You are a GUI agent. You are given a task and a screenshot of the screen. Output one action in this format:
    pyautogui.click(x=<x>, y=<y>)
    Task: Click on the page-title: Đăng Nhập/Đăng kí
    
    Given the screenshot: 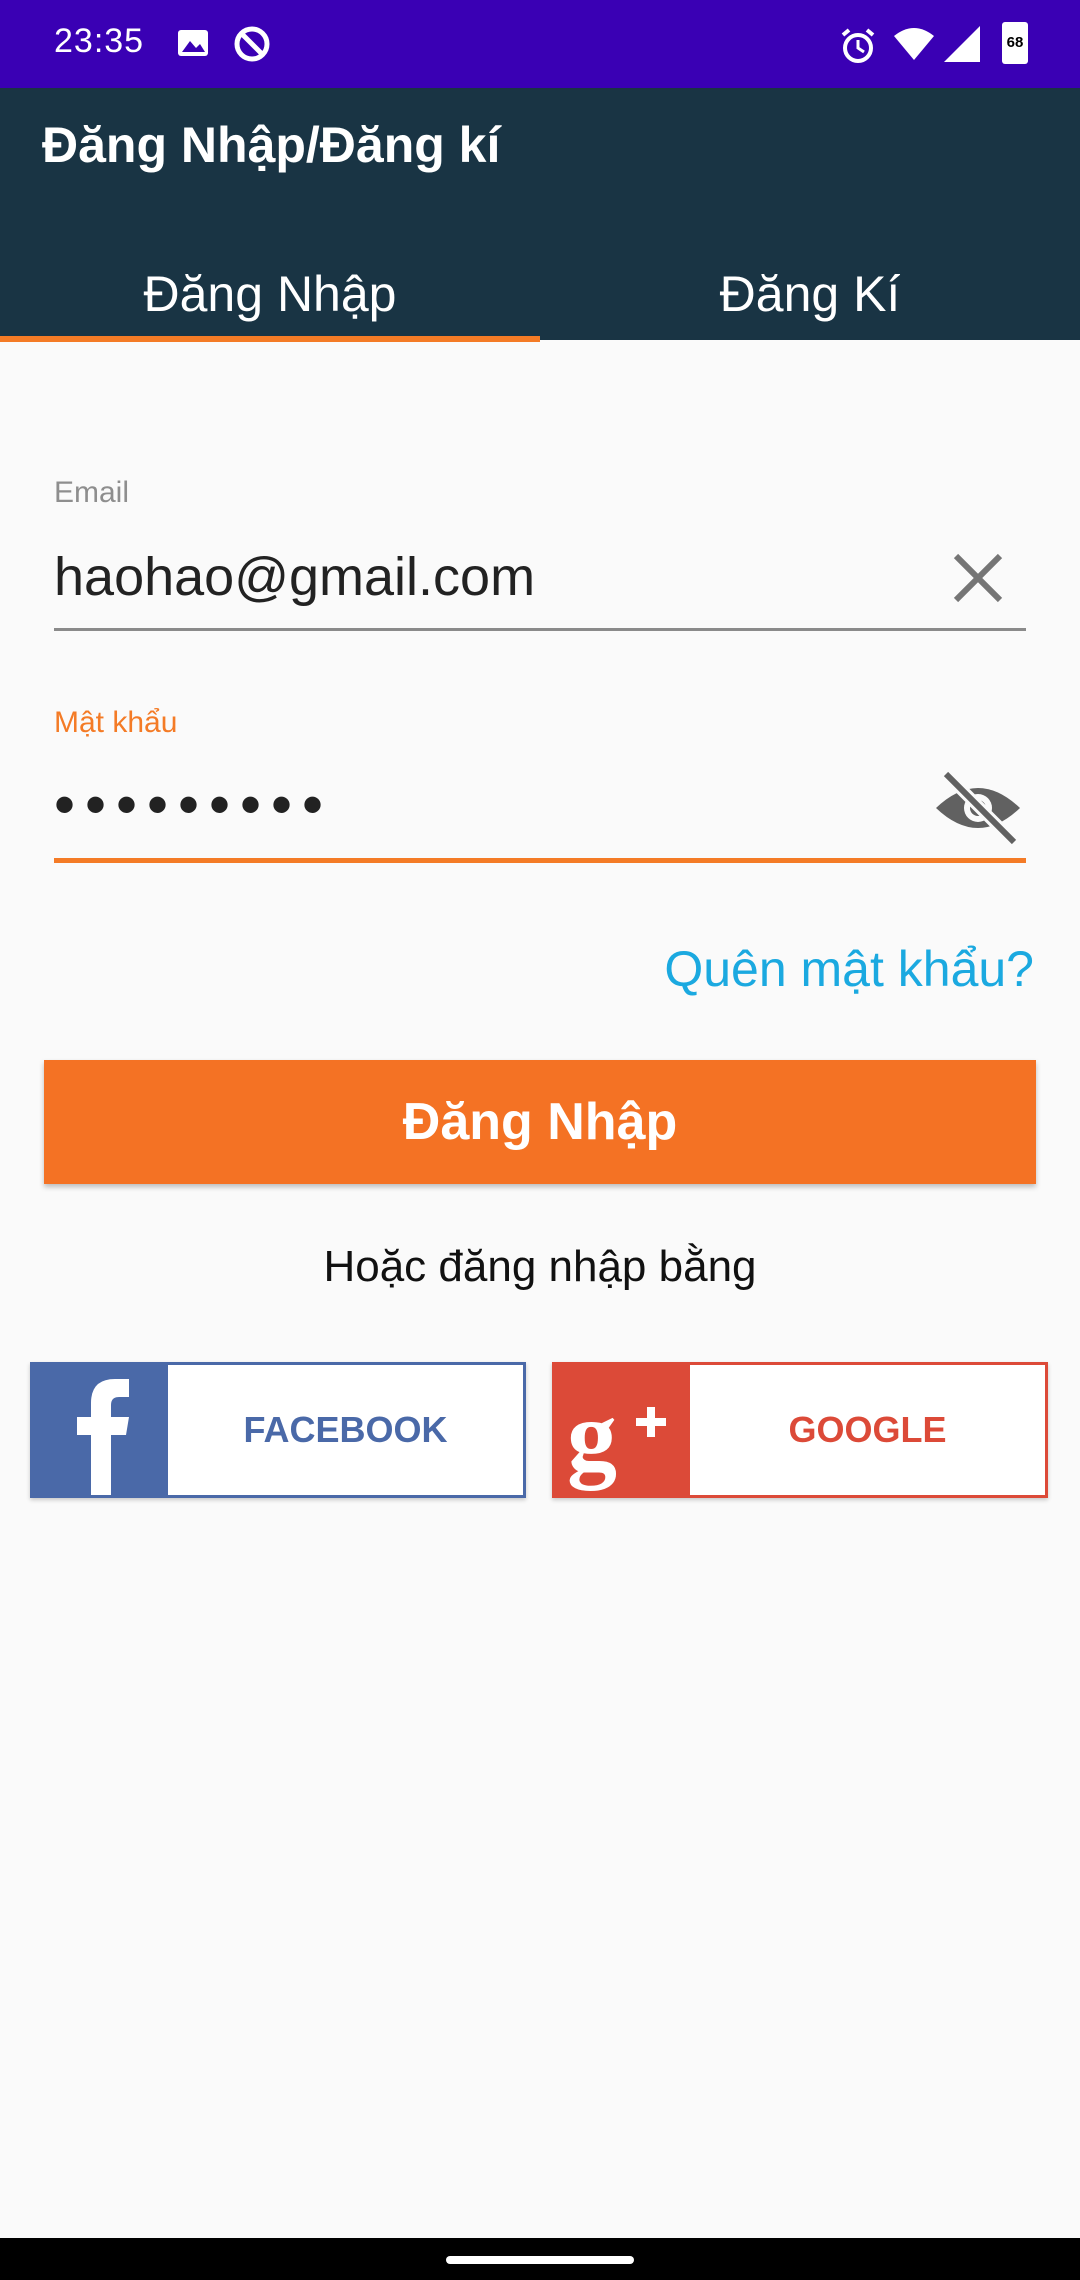 What is the action you would take?
    pyautogui.click(x=271, y=145)
    